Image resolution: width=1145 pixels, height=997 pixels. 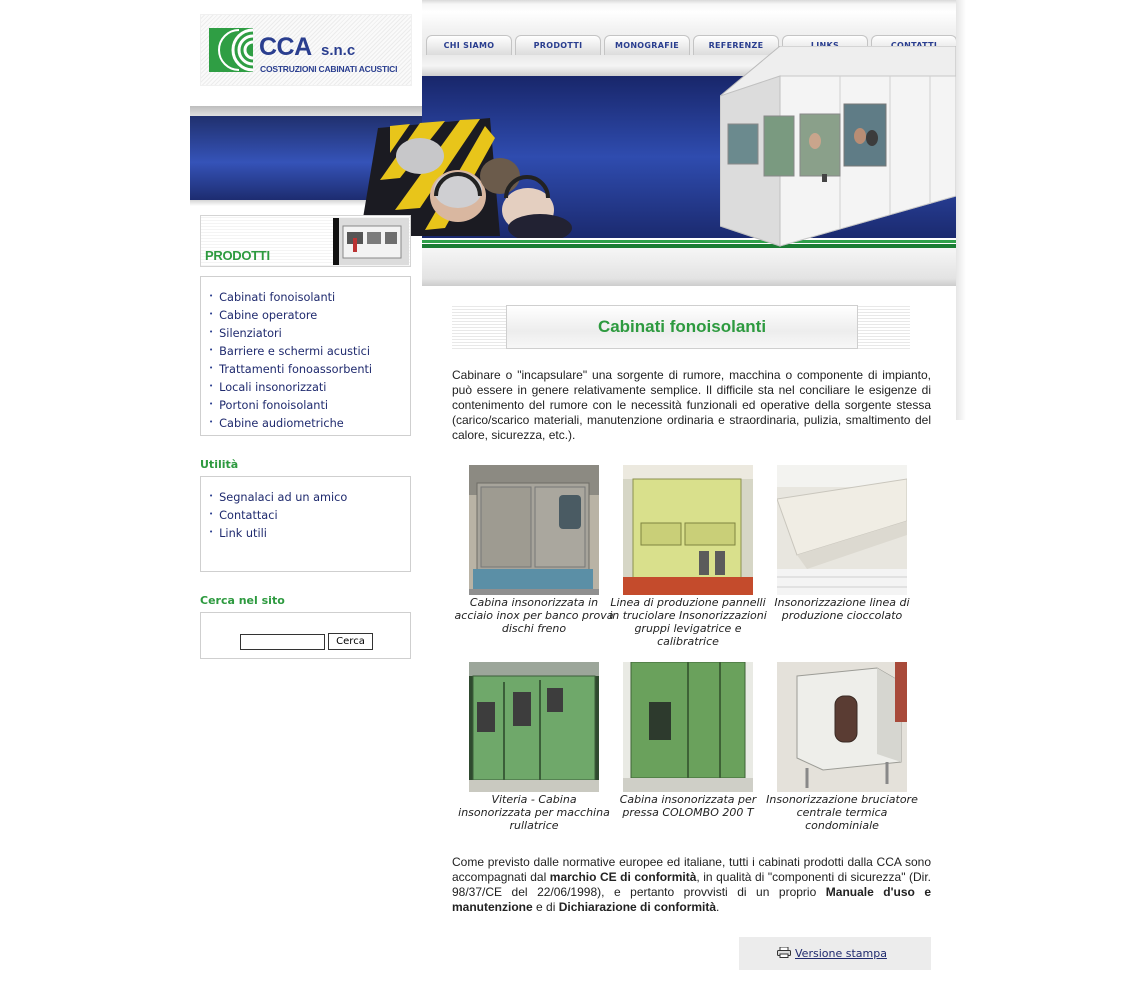 I want to click on utility-link-link-utili: Link utili, so click(x=309, y=533).